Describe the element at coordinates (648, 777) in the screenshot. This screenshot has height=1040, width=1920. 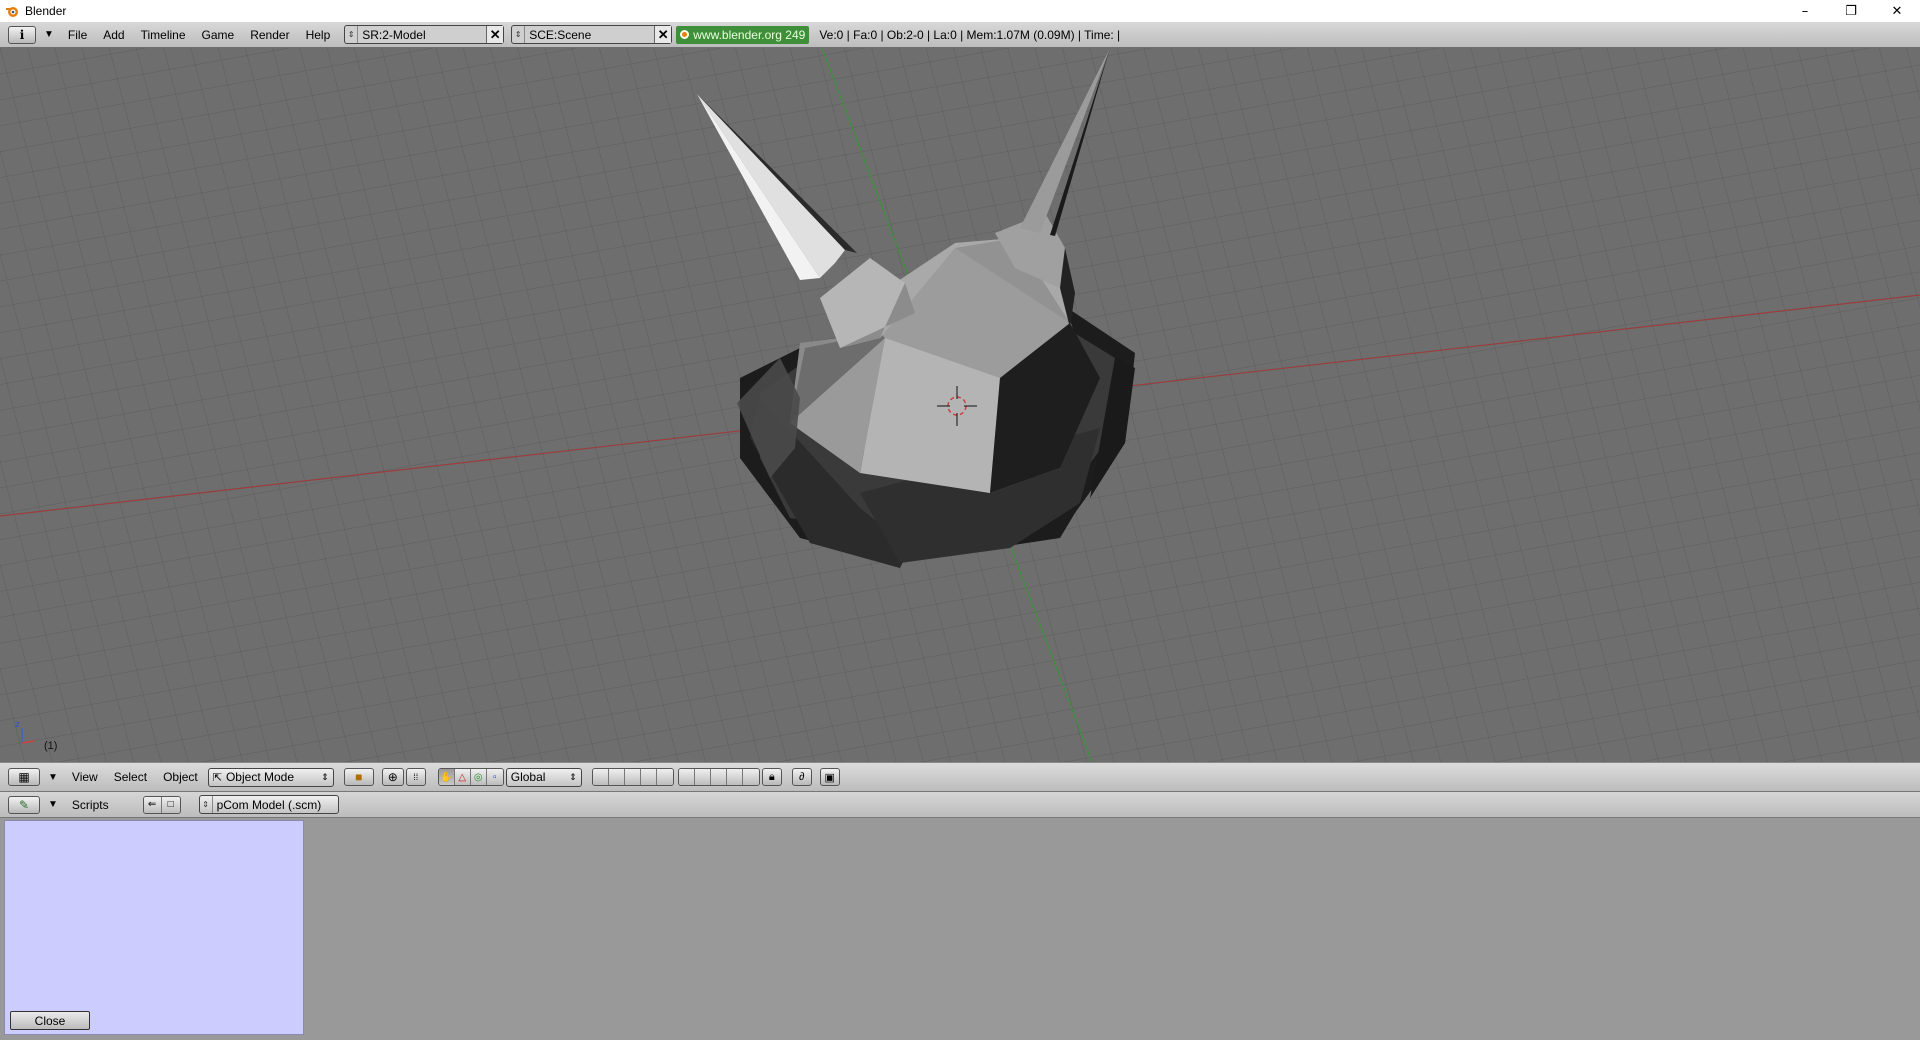
I see `layer-4-button` at that location.